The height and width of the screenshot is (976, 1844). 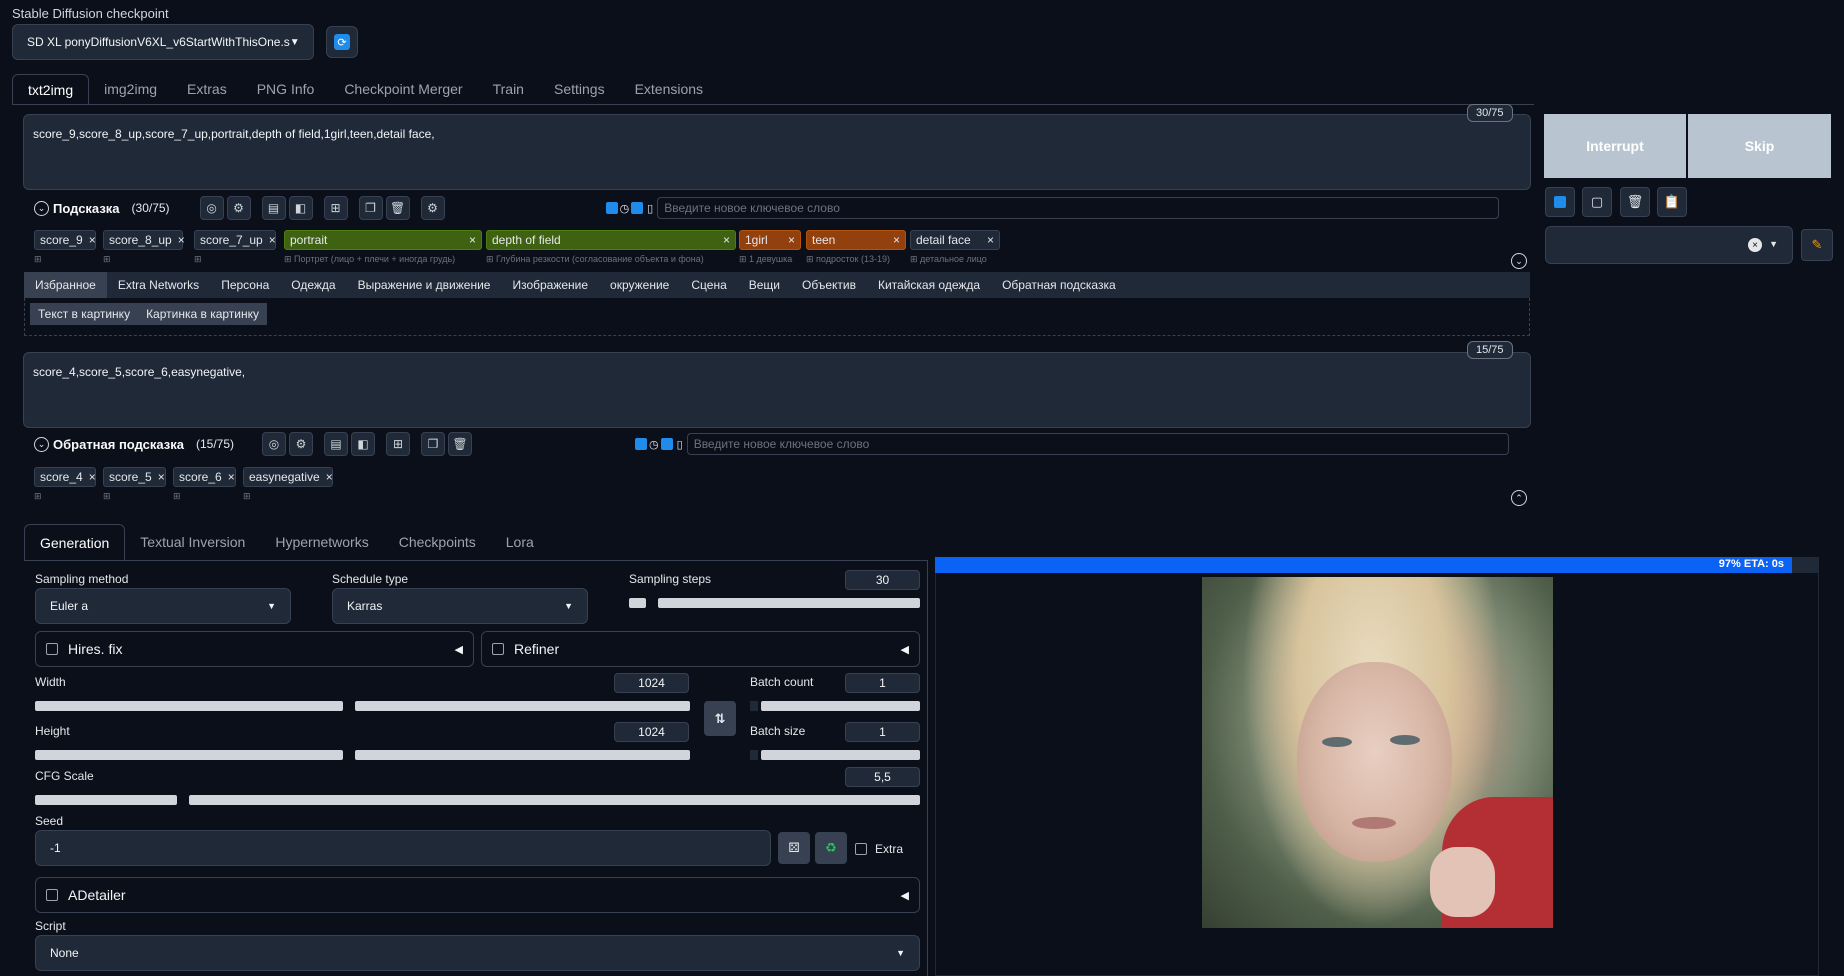 I want to click on category-things: Вещи, so click(x=764, y=285).